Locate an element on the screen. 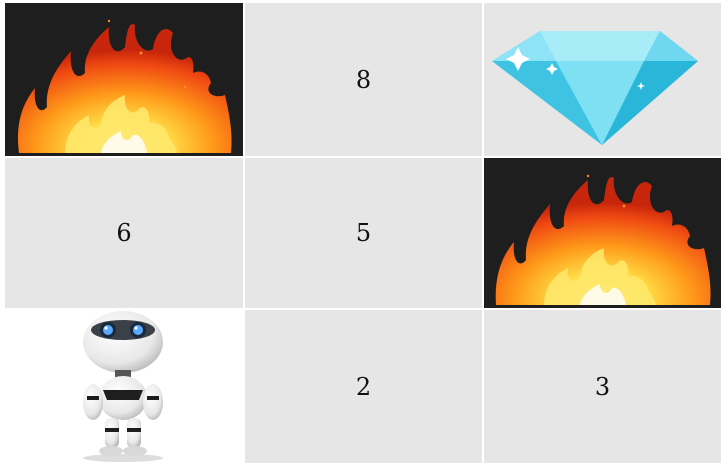 This screenshot has height=466, width=726. grid-cell-2-1: 6 is located at coordinates (124, 233).